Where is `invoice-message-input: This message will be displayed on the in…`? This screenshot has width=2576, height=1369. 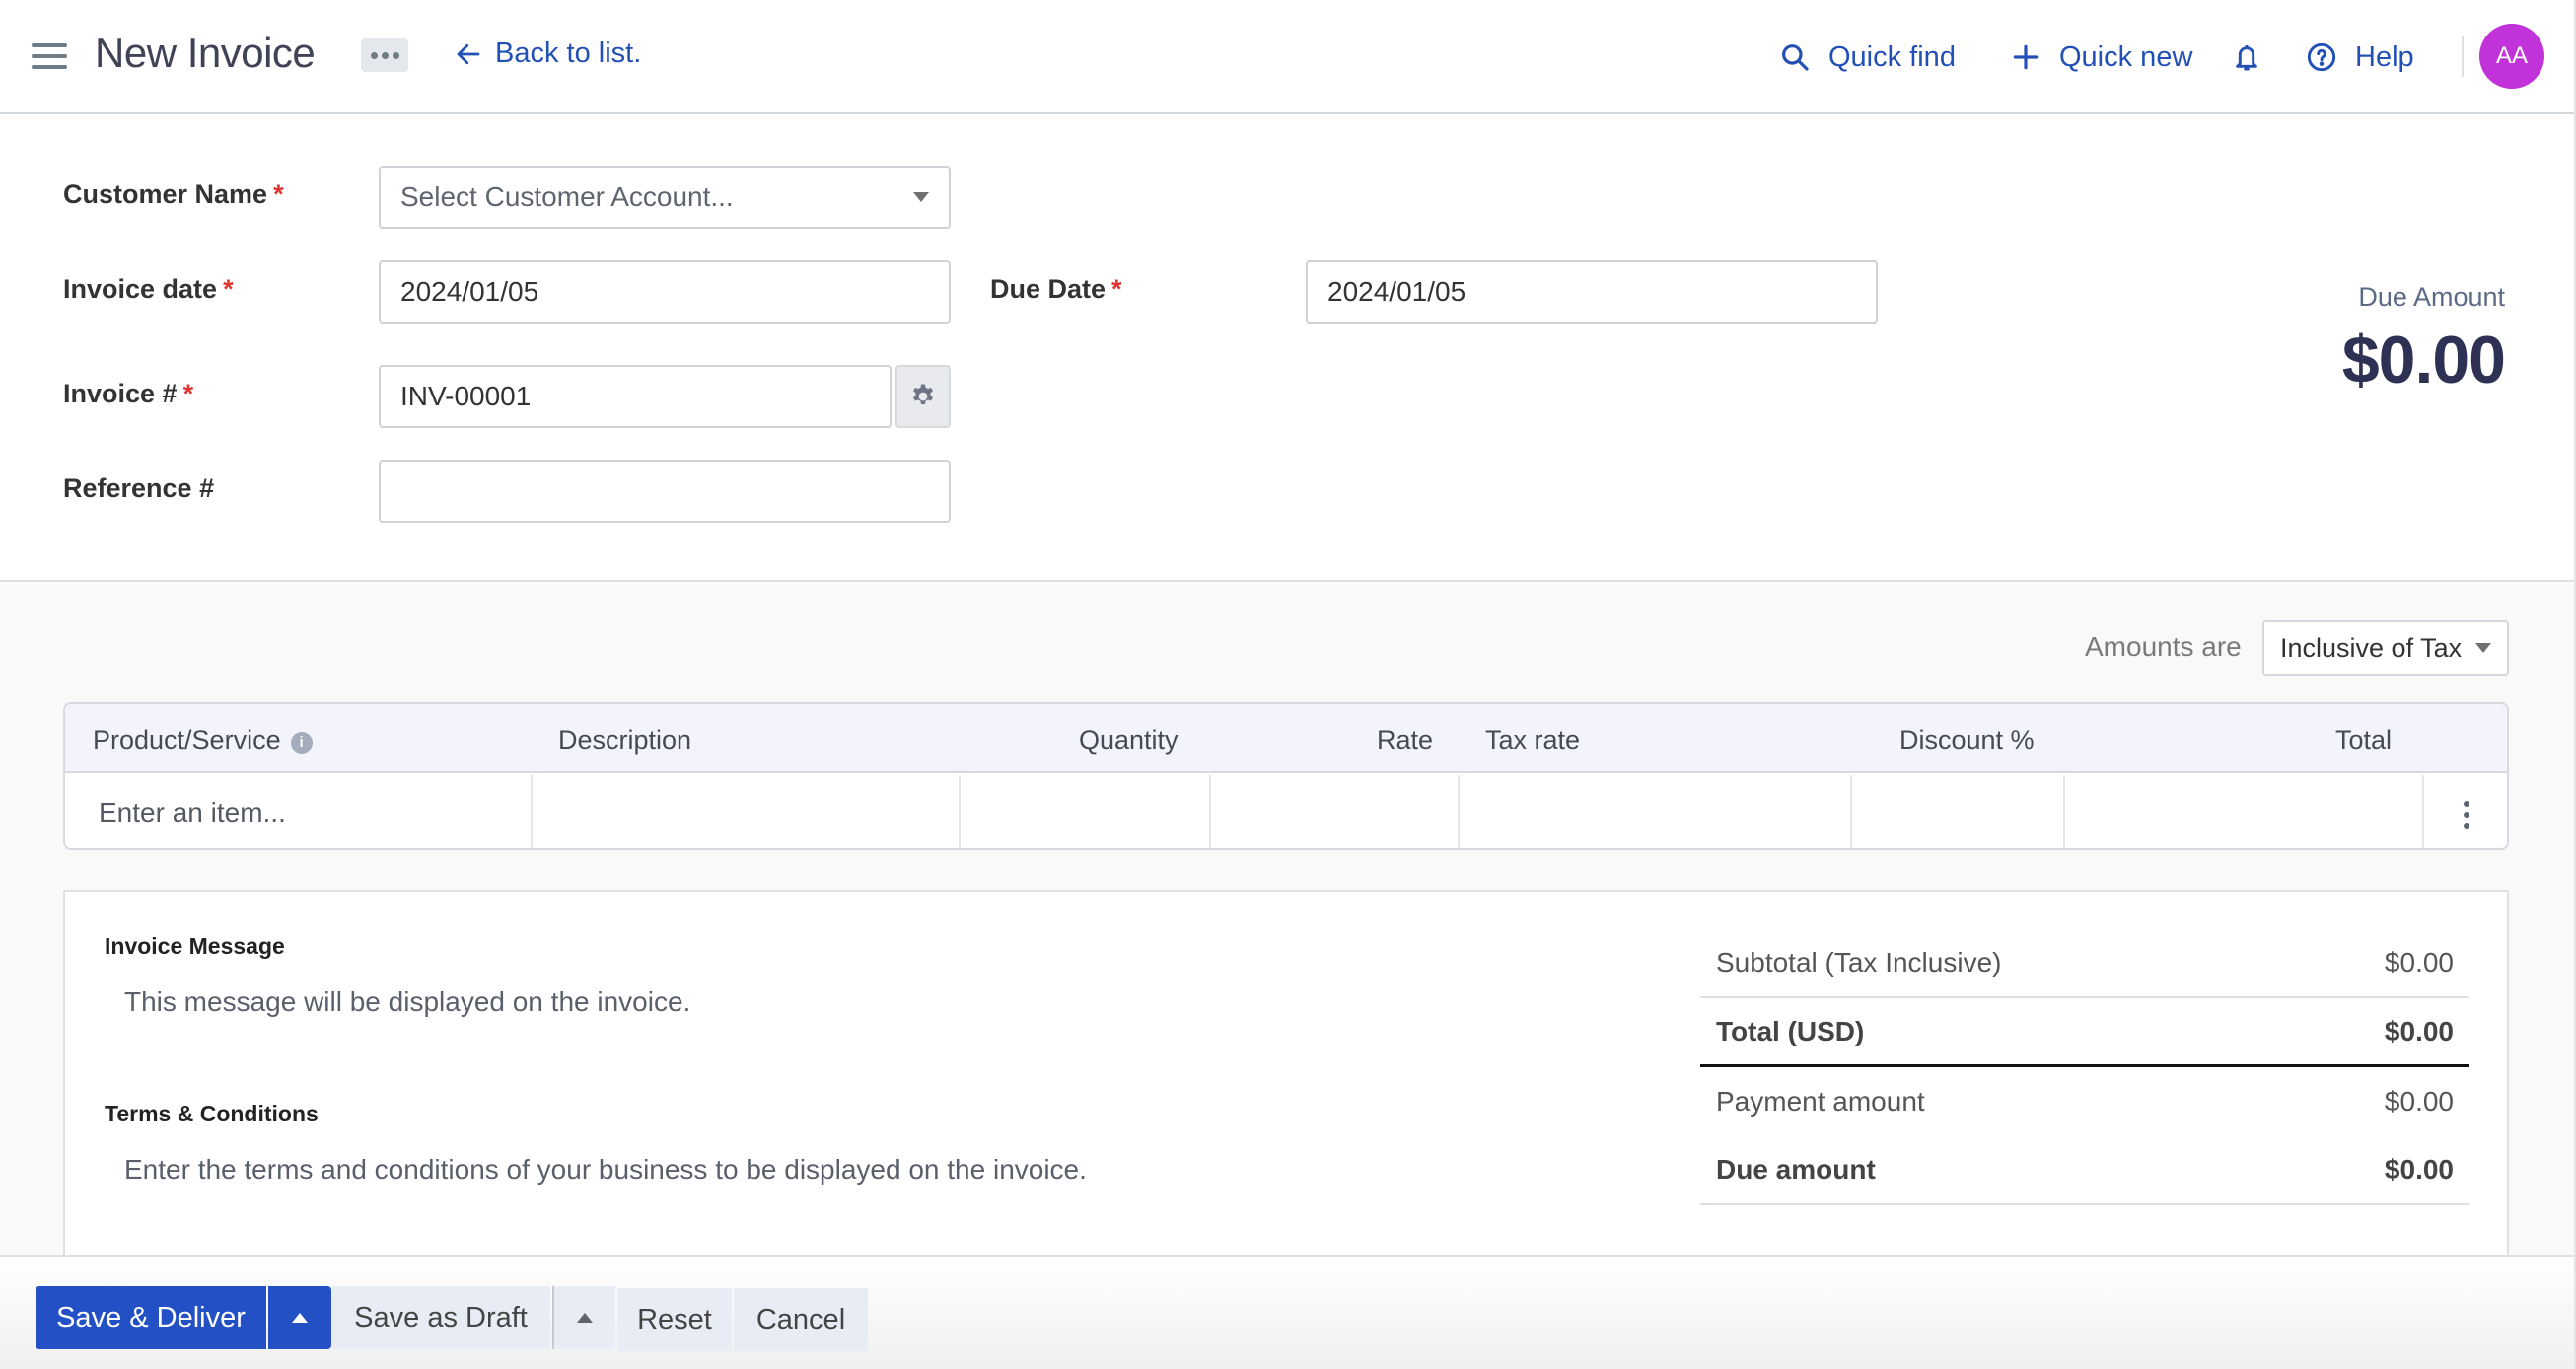
invoice-message-input: This message will be displayed on the in… is located at coordinates (407, 1002).